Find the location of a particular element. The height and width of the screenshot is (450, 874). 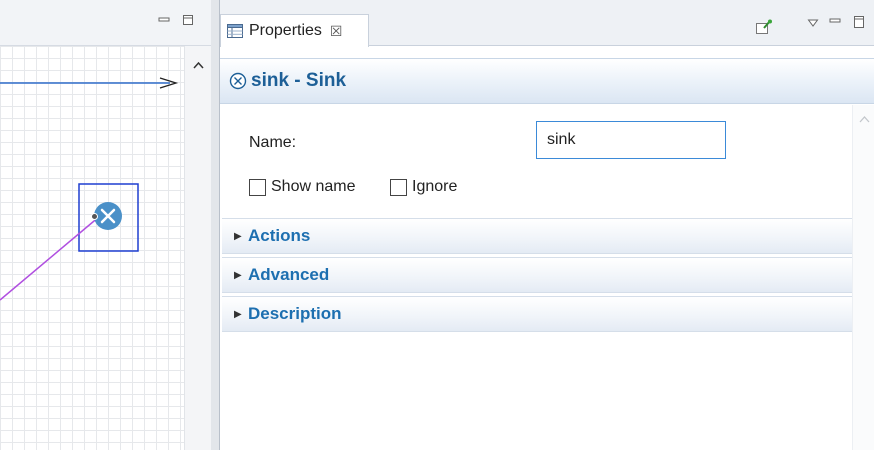

close-icon: ☒ is located at coordinates (336, 31).